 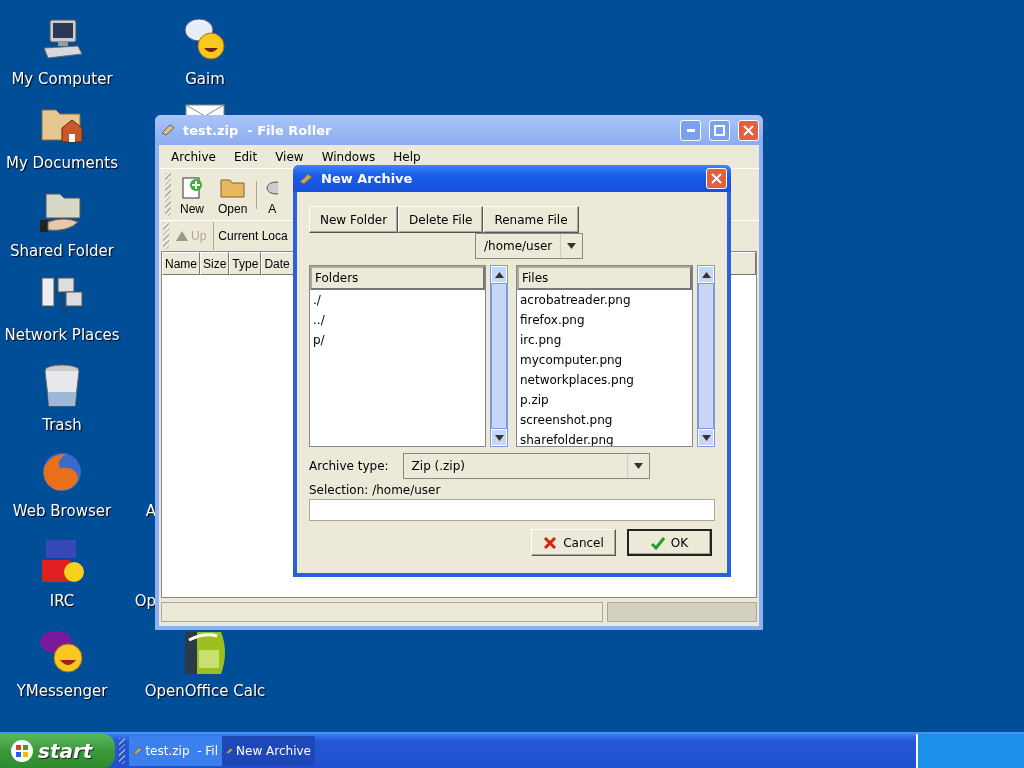 I want to click on dialog-title: New Archive, so click(x=367, y=178).